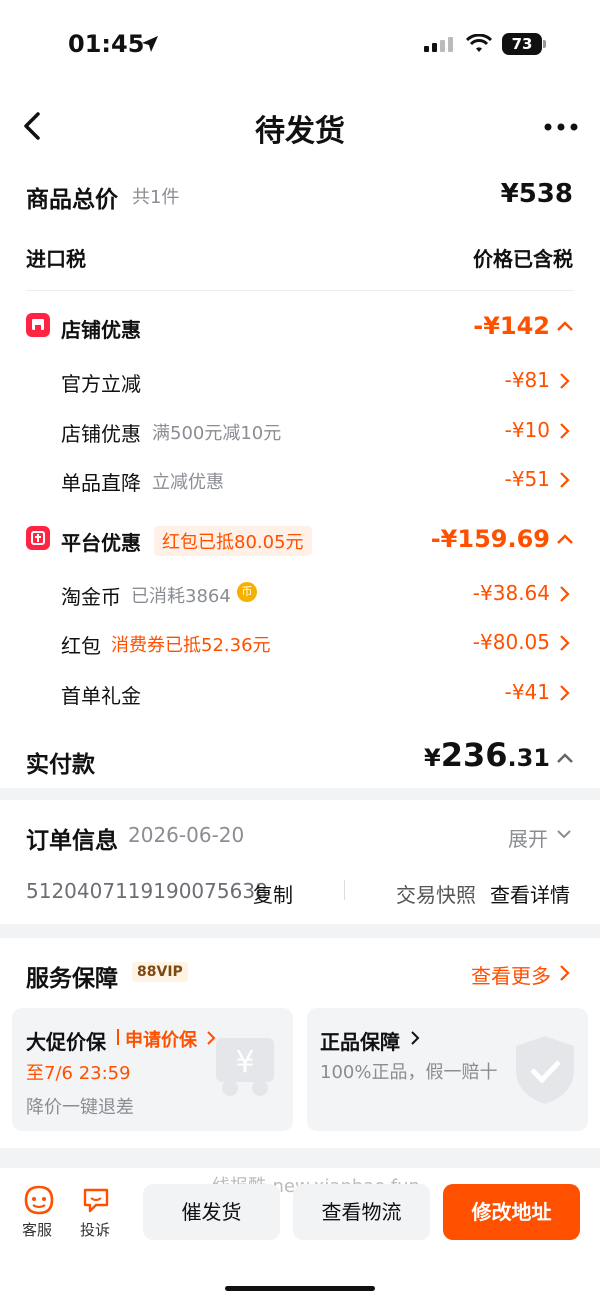  Describe the element at coordinates (544, 44) in the screenshot. I see `battery-tip` at that location.